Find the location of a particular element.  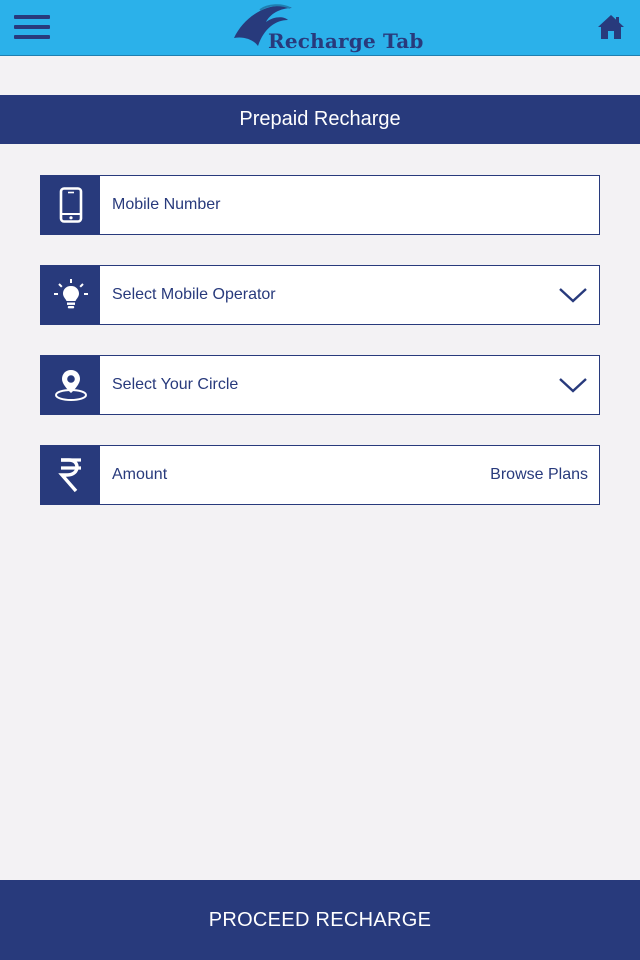

mobile-number-input: Mobile Number is located at coordinates (349, 205).